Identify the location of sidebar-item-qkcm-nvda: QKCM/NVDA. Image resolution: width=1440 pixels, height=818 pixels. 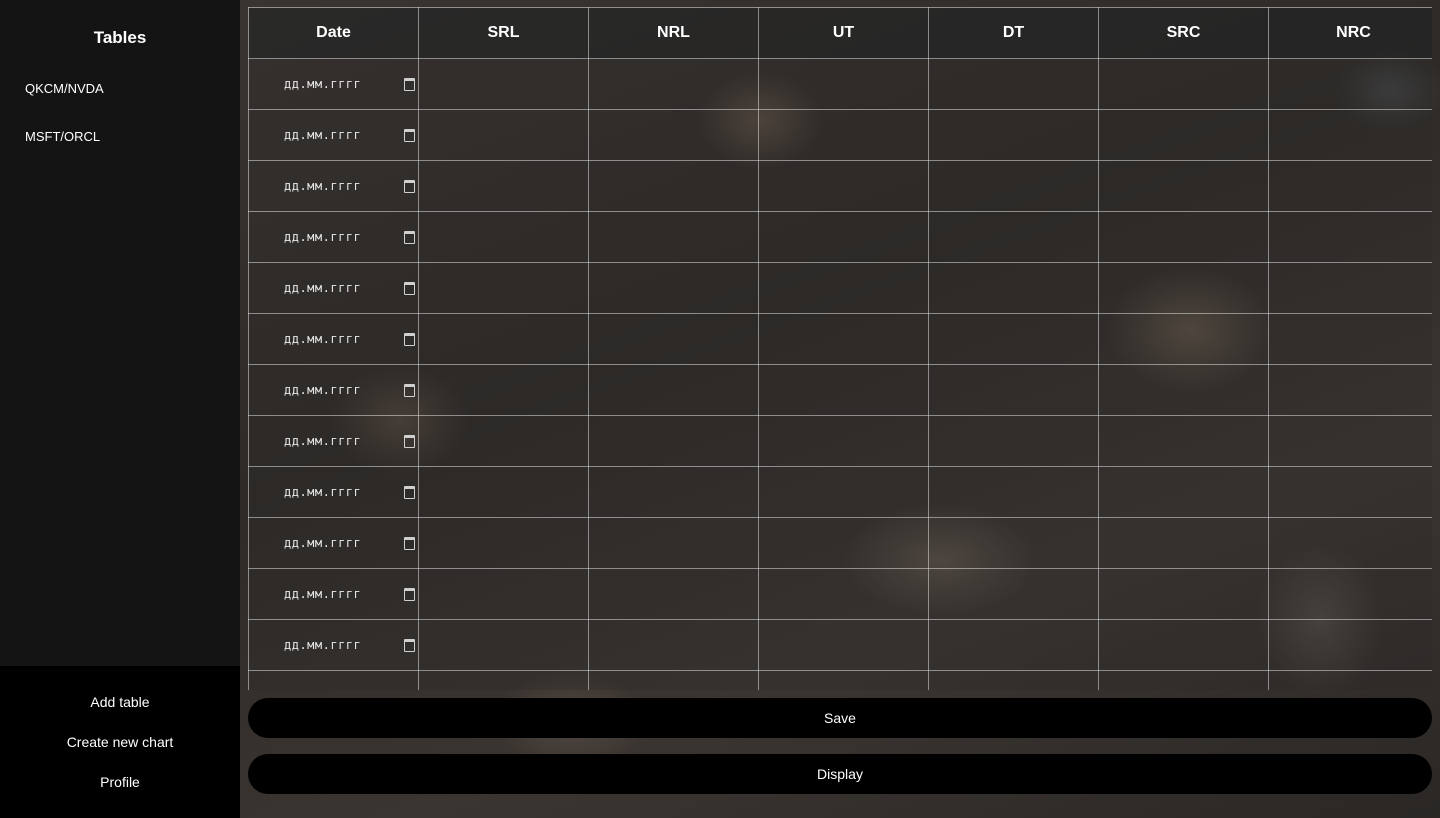
(64, 88).